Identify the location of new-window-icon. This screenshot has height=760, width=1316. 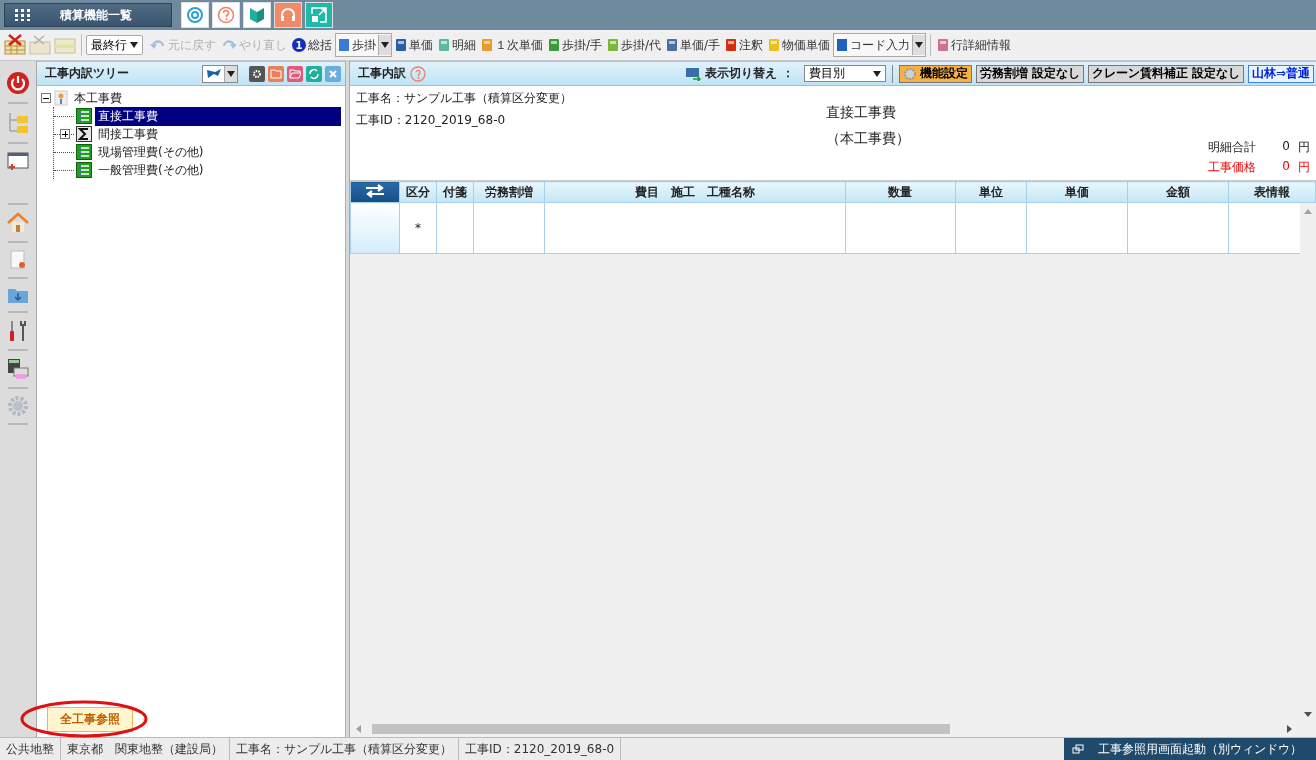
(1078, 749).